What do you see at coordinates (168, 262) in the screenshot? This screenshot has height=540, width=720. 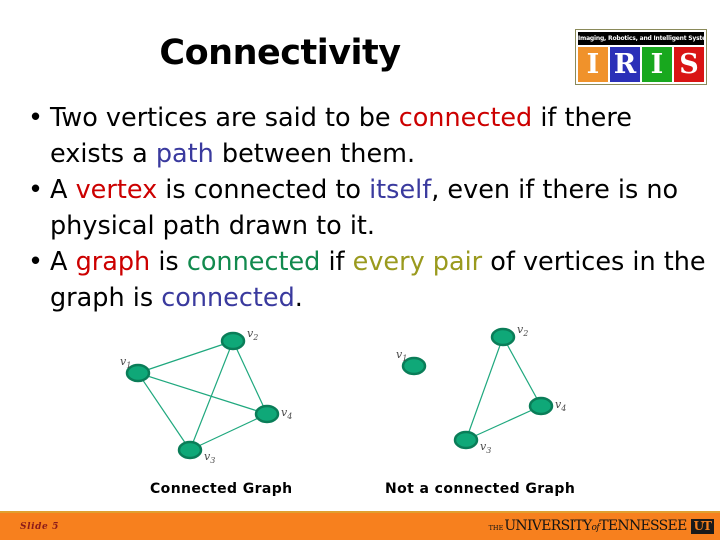 I see `bullet-run: is` at bounding box center [168, 262].